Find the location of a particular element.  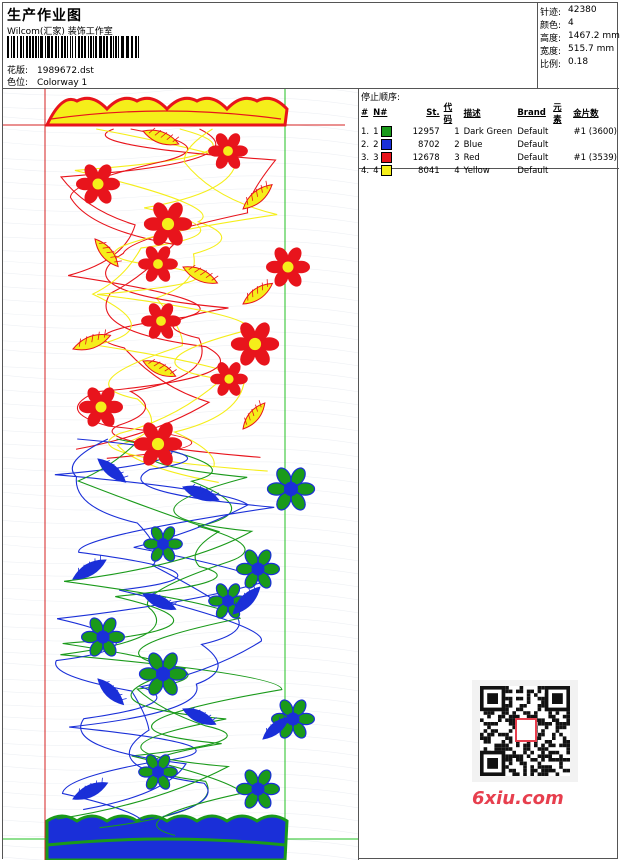

col-header-num: # is located at coordinates (365, 113).